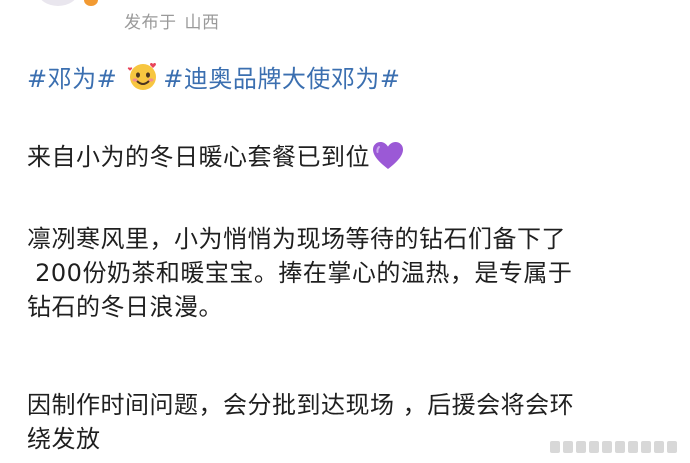  I want to click on post-text: 因制作时间问题，会分批到达现场 ，后援会将会环, so click(301, 405).